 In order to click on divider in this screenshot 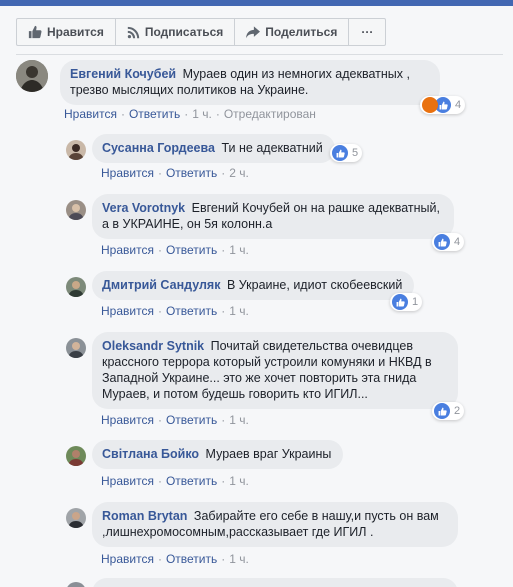, I will do `click(259, 54)`.